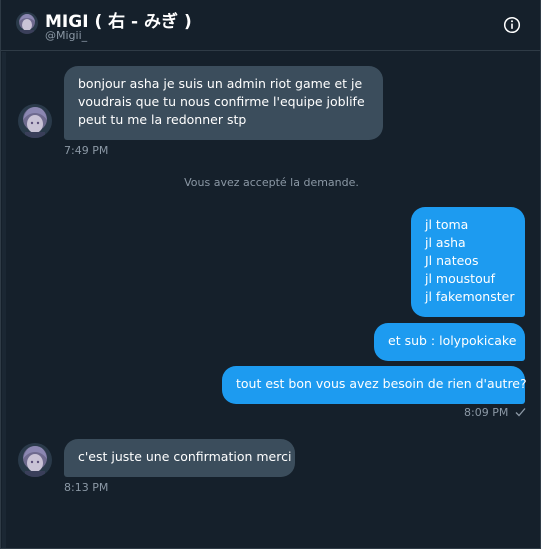 The height and width of the screenshot is (549, 541). I want to click on message-timestamp: 7:49 PM, so click(86, 150).